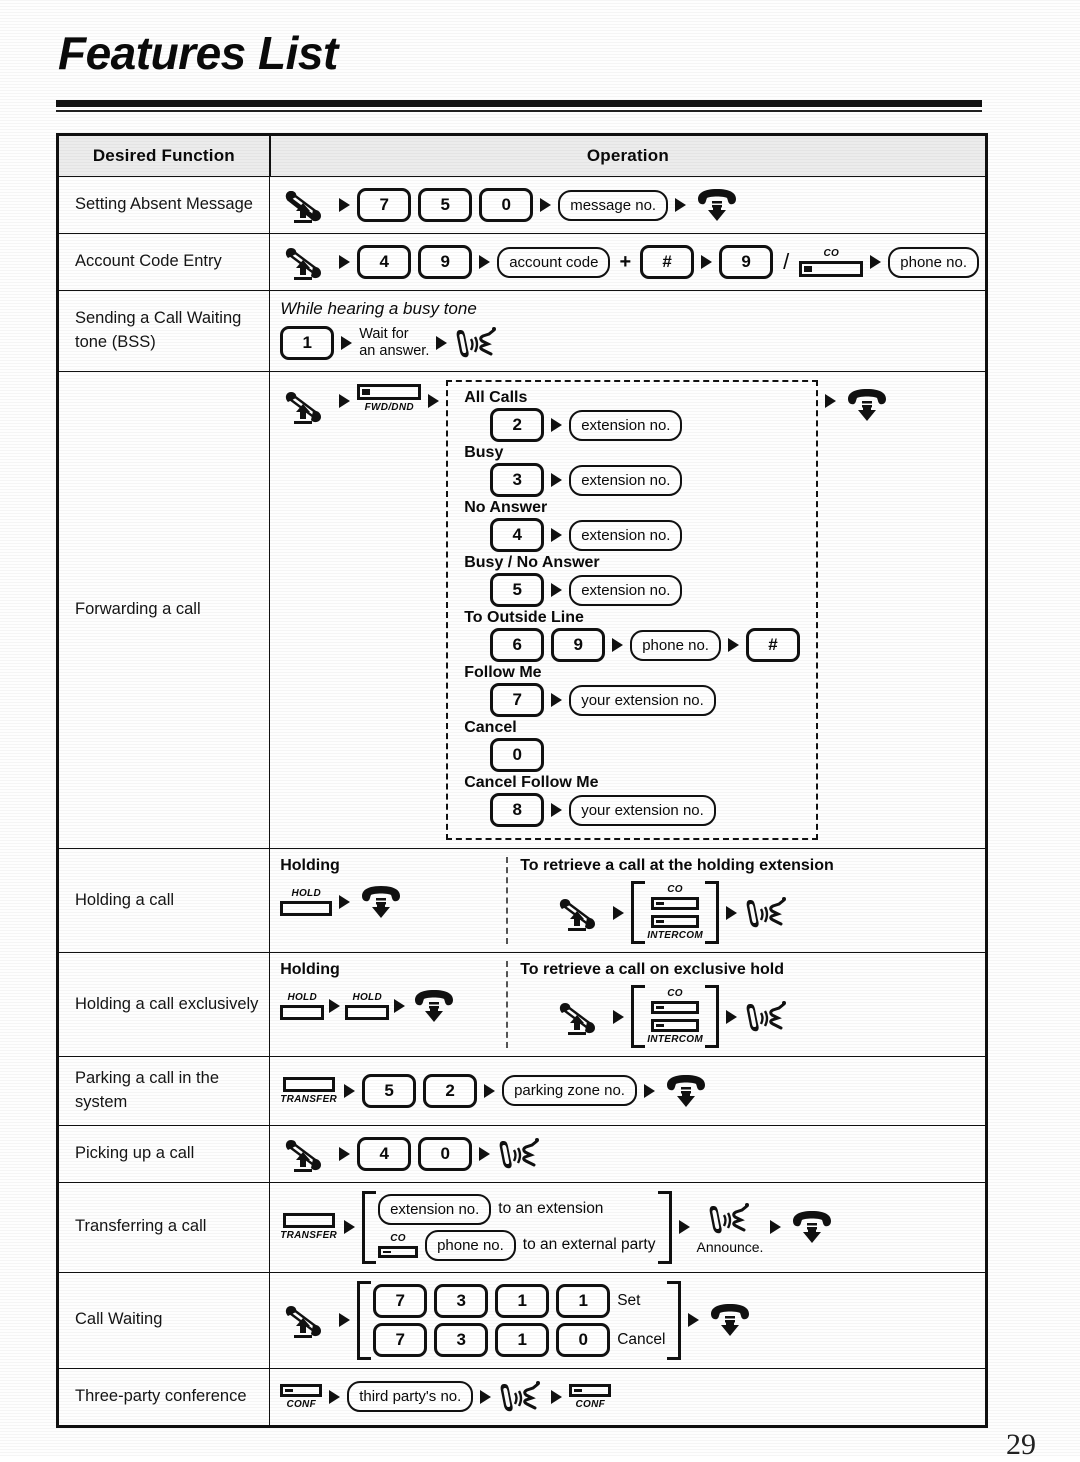  Describe the element at coordinates (590, 1390) in the screenshot. I see `conf-button-bar` at that location.